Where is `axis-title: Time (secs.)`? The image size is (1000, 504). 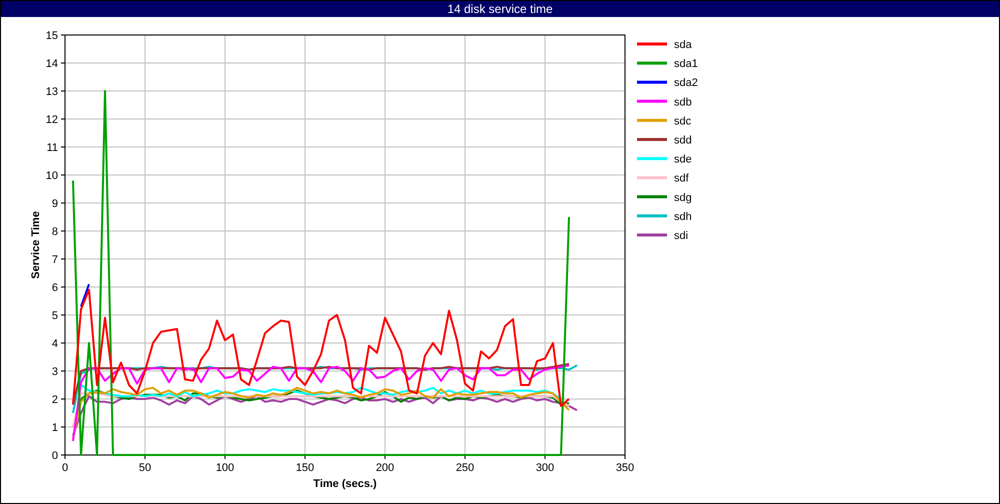
axis-title: Time (secs.) is located at coordinates (345, 484).